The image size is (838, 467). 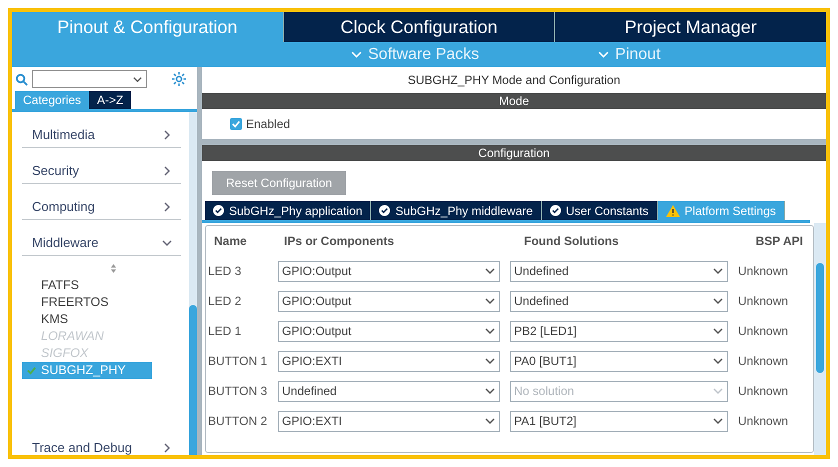 I want to click on category-item: Middleware, so click(x=101, y=238).